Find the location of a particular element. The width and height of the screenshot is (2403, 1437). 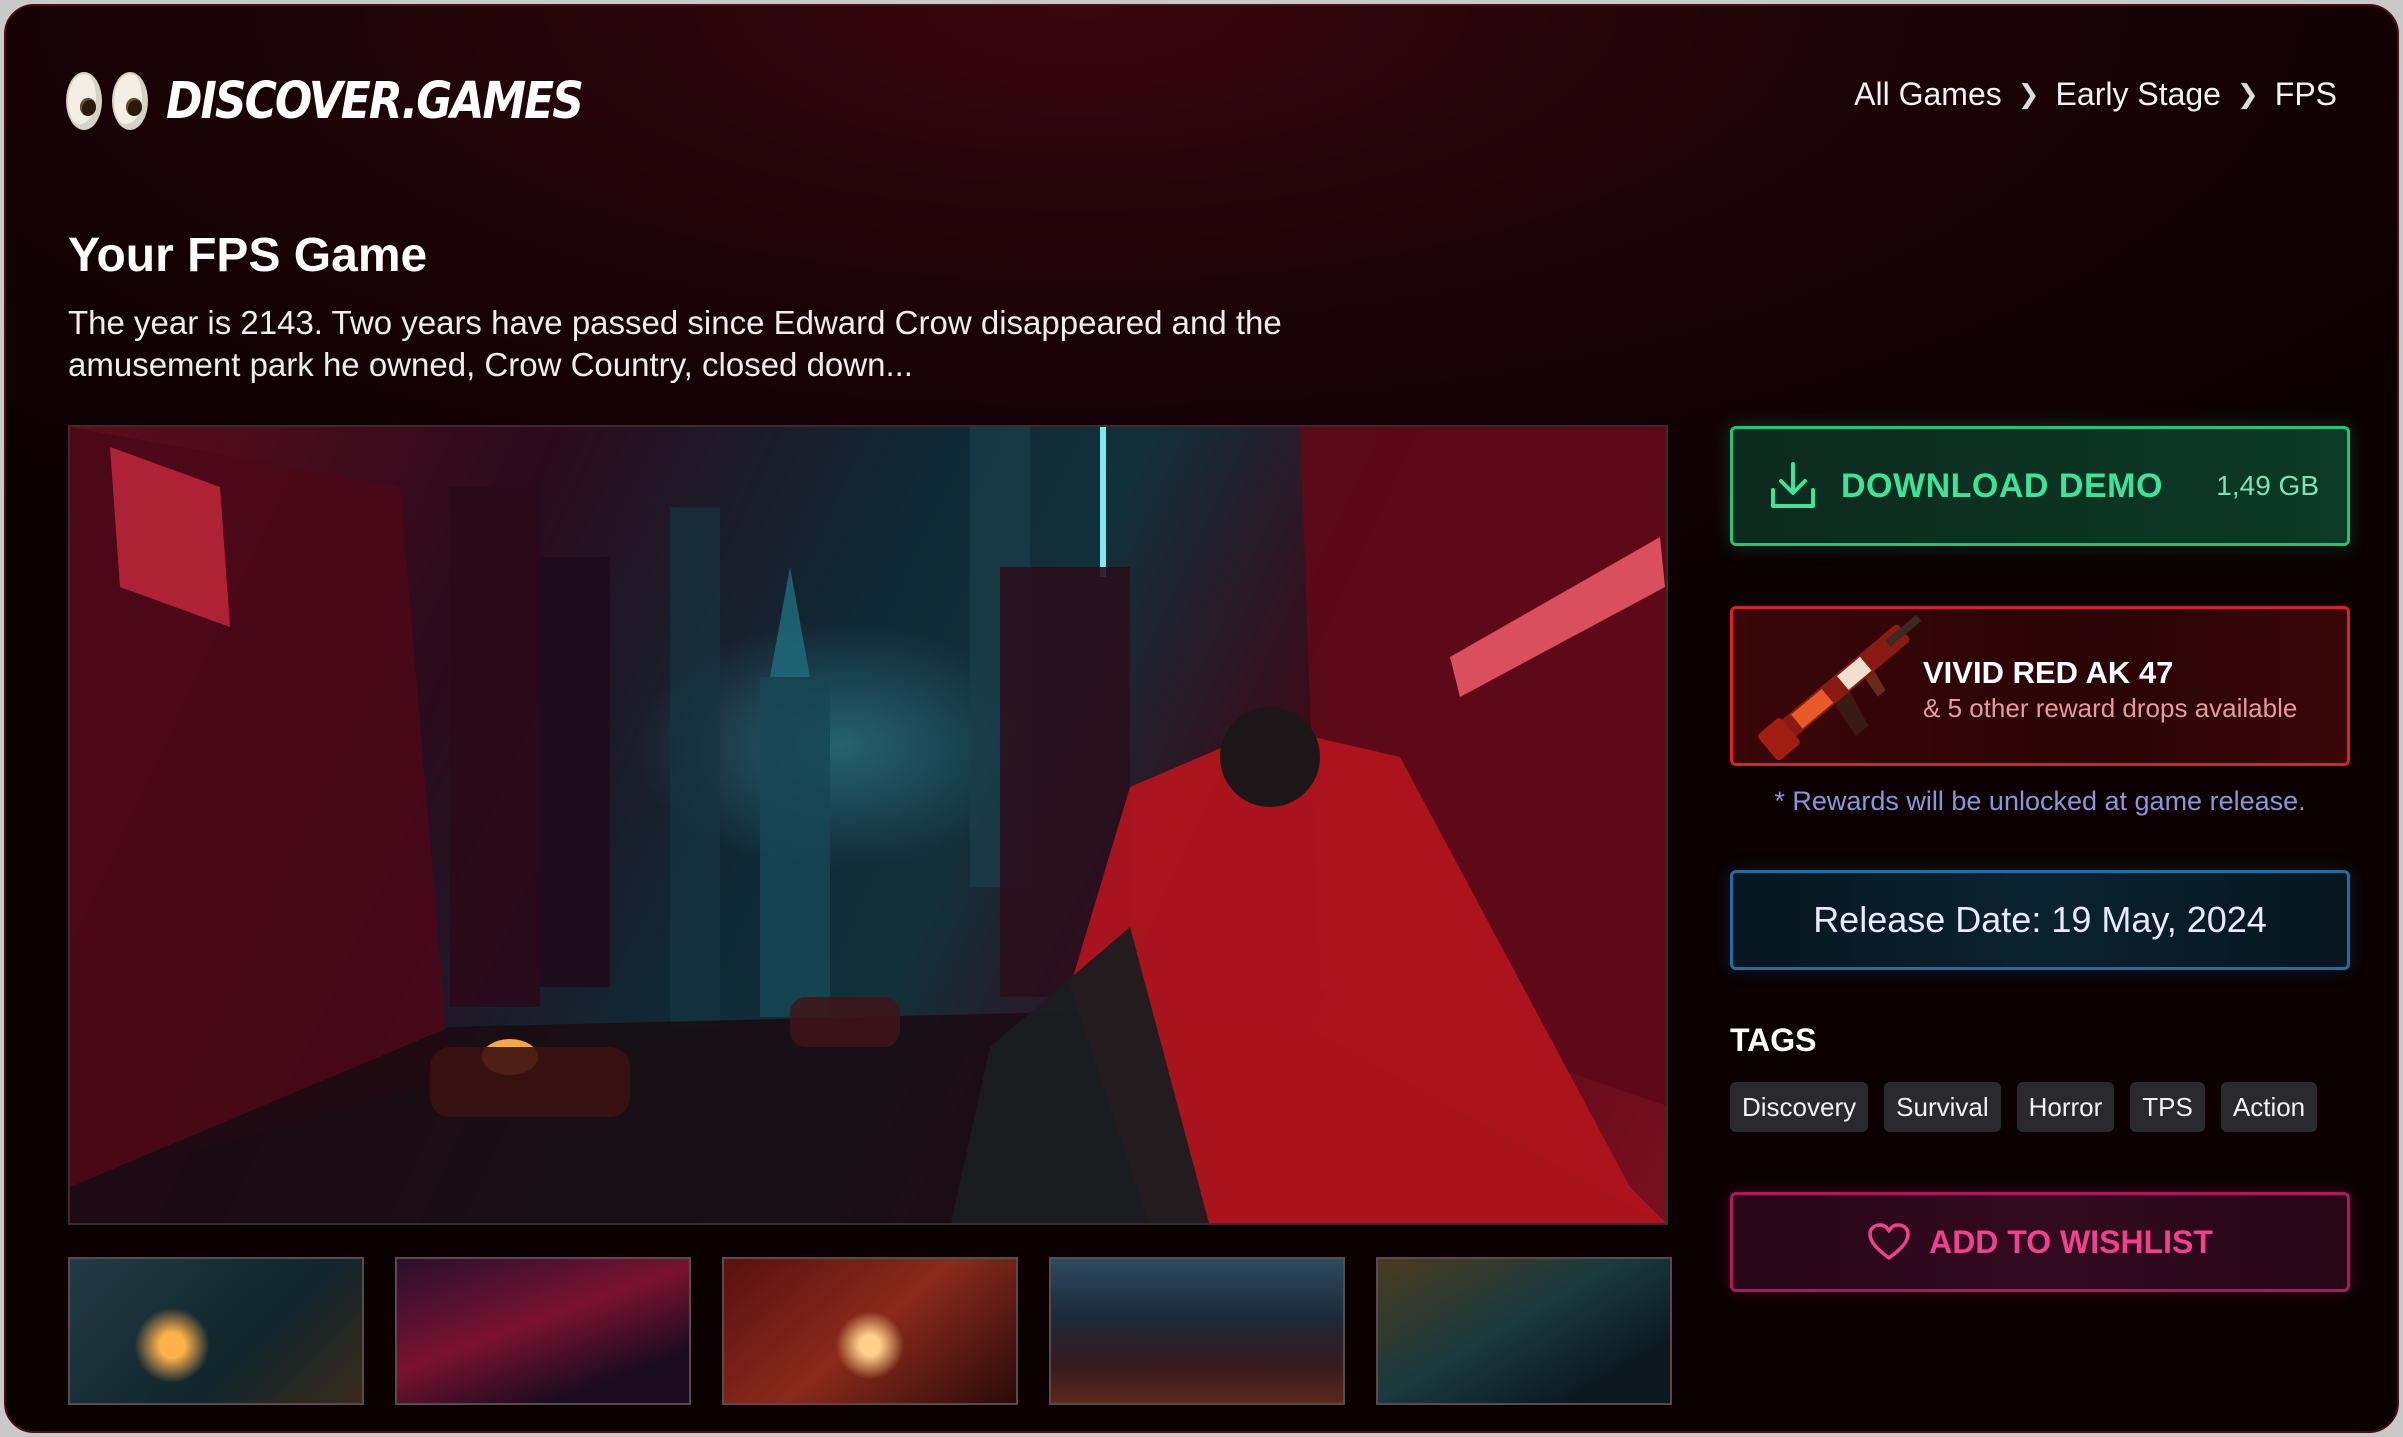

tag-list: Discovery Survival Horror TPS Action is located at coordinates (2040, 1107).